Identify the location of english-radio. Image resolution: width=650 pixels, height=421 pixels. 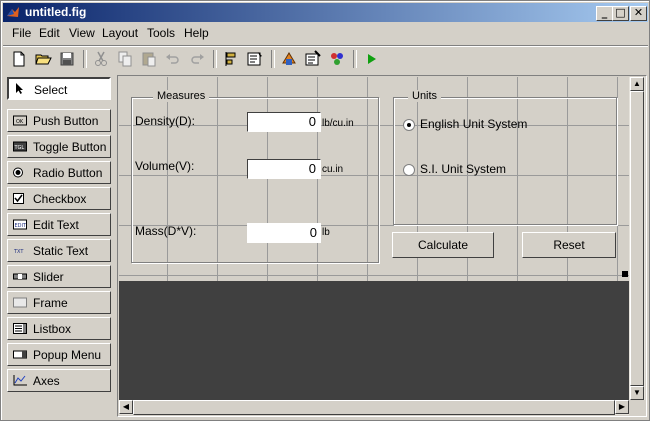
(409, 125).